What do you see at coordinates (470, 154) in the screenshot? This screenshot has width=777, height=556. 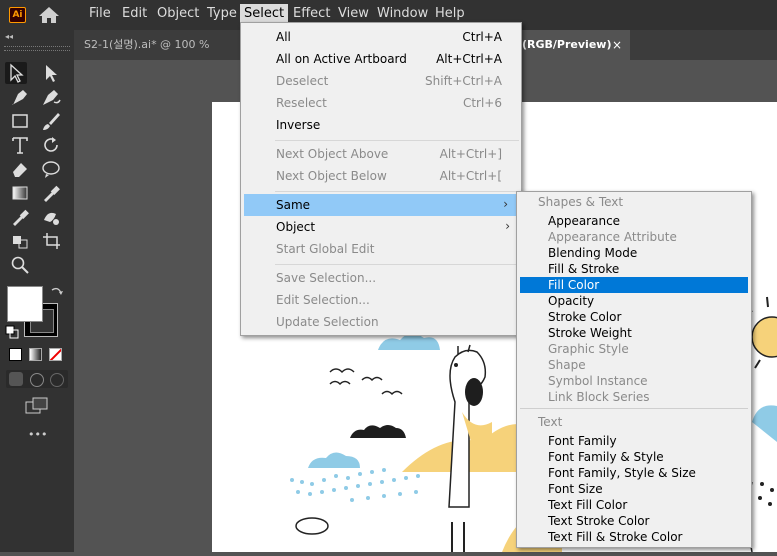 I see `menu-item-shortcut: Alt+Ctrl+]` at bounding box center [470, 154].